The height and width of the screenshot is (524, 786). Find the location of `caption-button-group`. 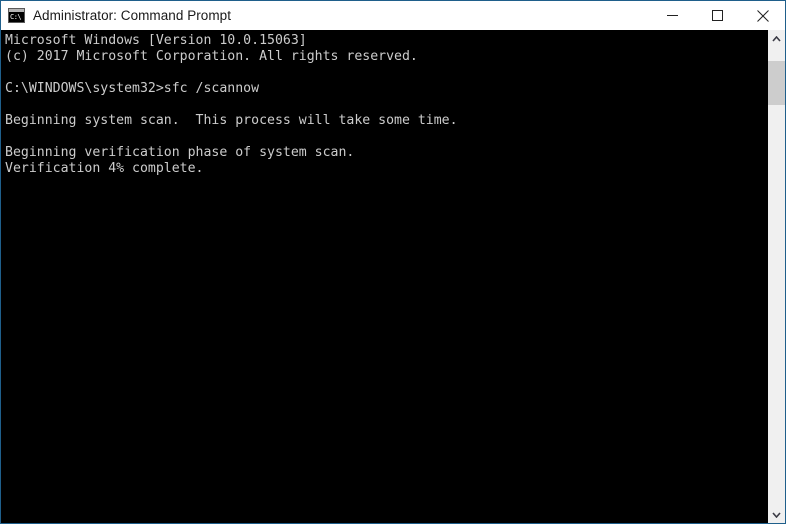

caption-button-group is located at coordinates (717, 15).